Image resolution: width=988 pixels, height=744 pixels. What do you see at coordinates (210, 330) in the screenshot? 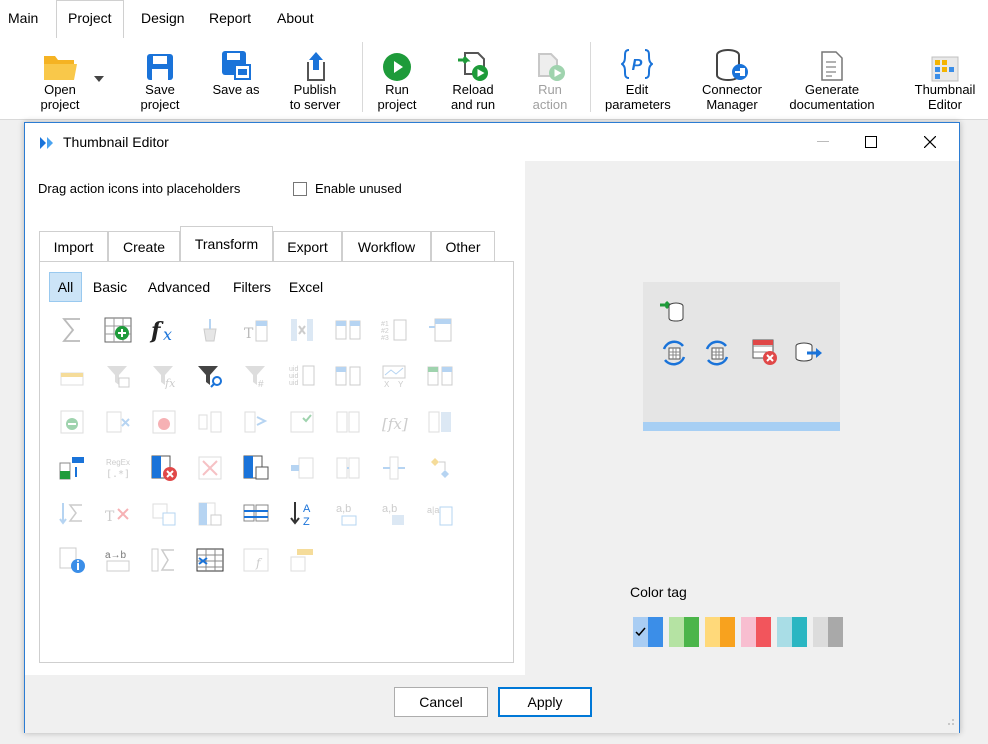
I see `clean-icon` at bounding box center [210, 330].